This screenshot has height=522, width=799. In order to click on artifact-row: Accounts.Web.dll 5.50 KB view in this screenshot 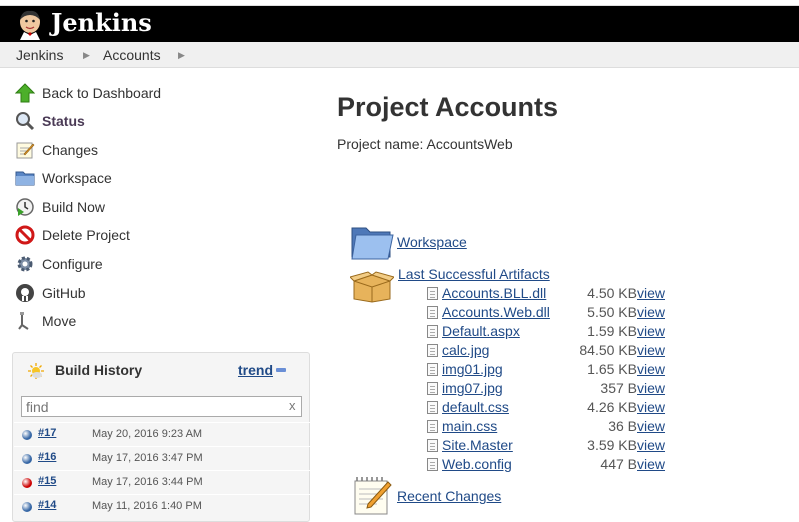, I will do `click(555, 312)`.